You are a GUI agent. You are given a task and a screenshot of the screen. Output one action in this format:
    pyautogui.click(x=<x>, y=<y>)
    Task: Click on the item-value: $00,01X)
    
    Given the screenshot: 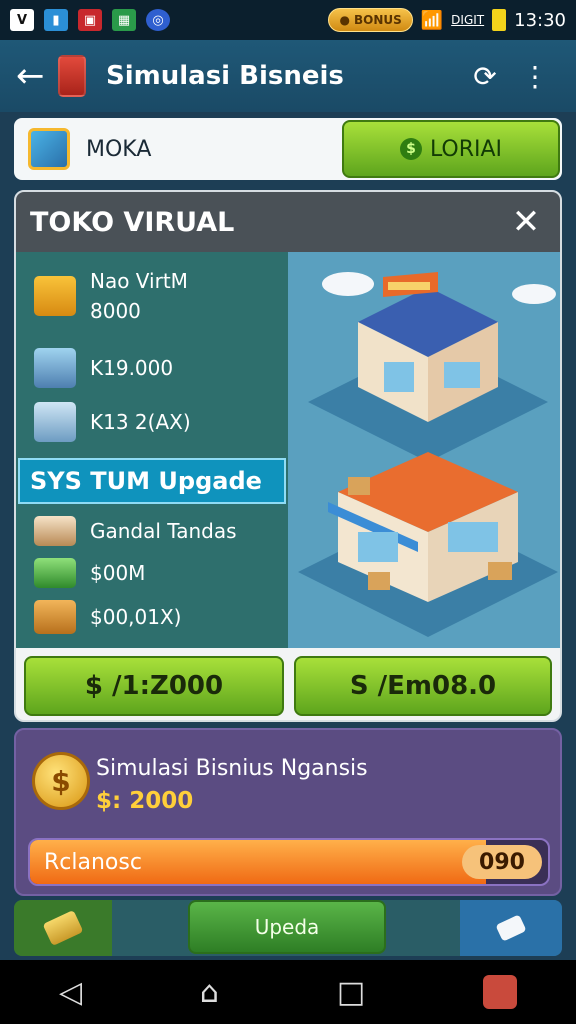 What is the action you would take?
    pyautogui.click(x=136, y=617)
    